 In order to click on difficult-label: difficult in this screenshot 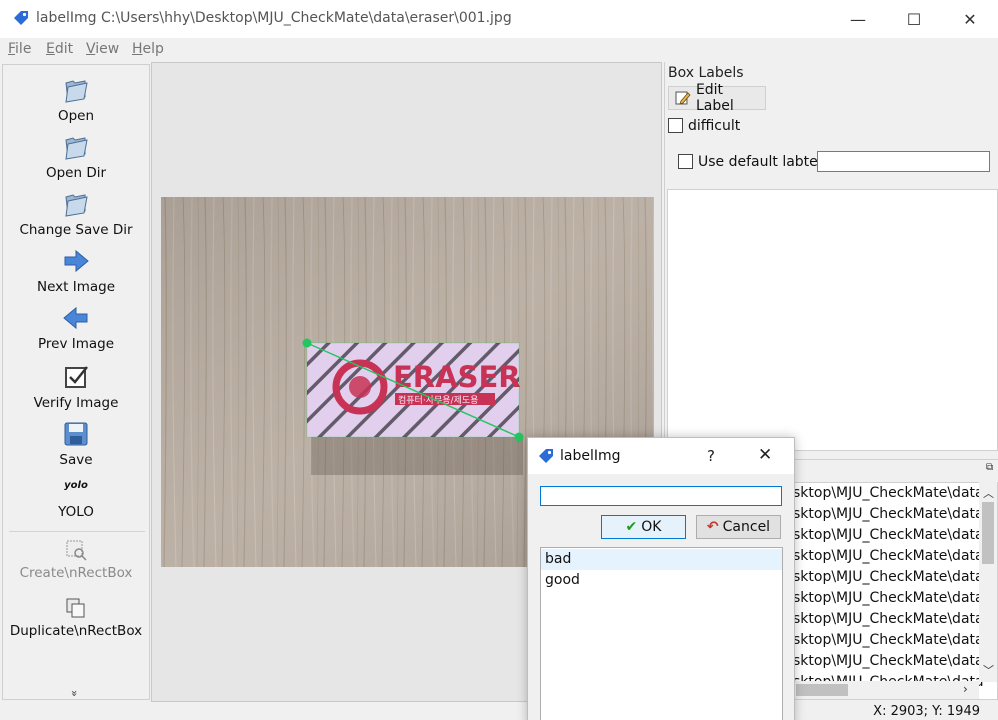, I will do `click(714, 126)`.